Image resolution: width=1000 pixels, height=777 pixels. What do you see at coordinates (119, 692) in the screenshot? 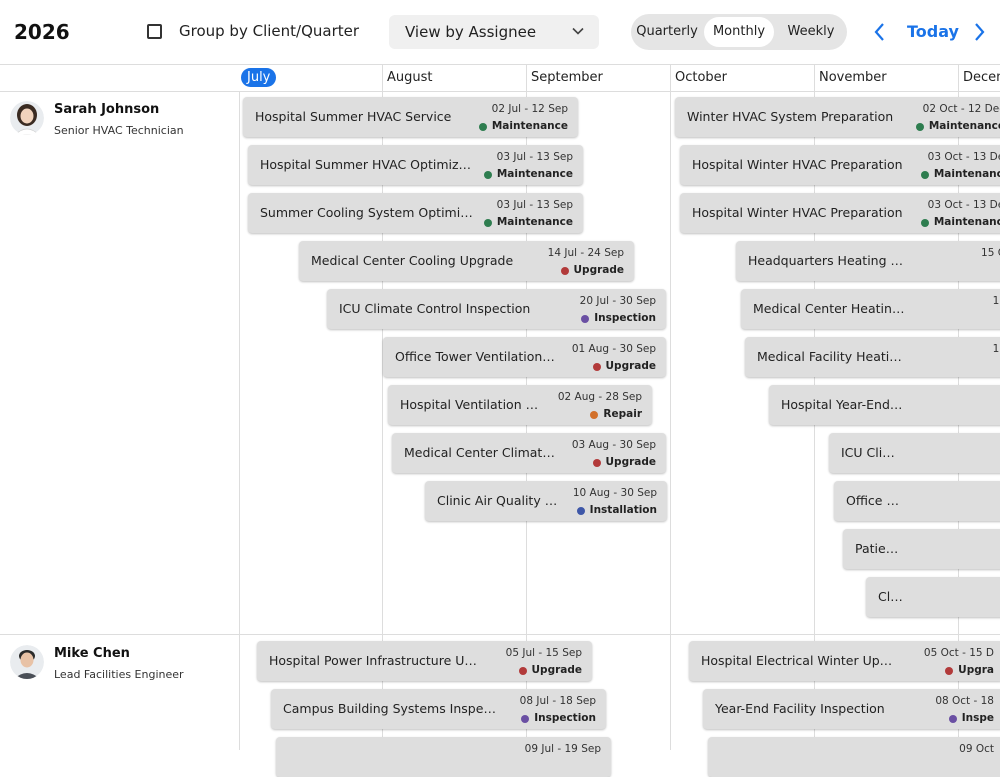
I see `assignee-row: Mike Chen Lead Facilities Engineer` at bounding box center [119, 692].